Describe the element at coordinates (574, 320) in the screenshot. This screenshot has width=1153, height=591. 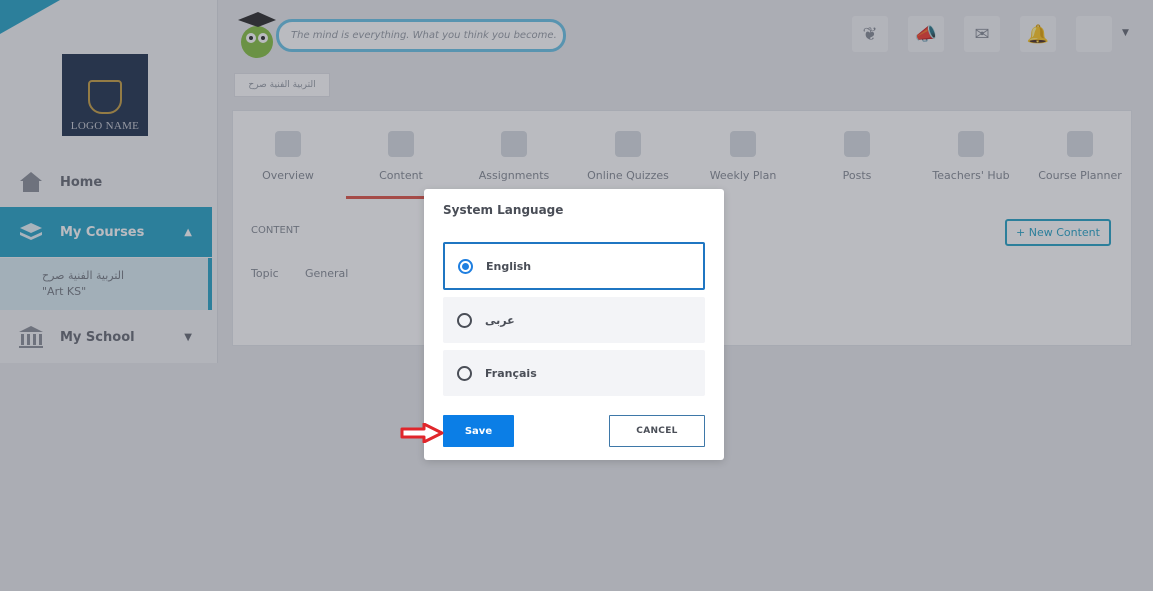
I see `language-option-arabic: عربى` at that location.